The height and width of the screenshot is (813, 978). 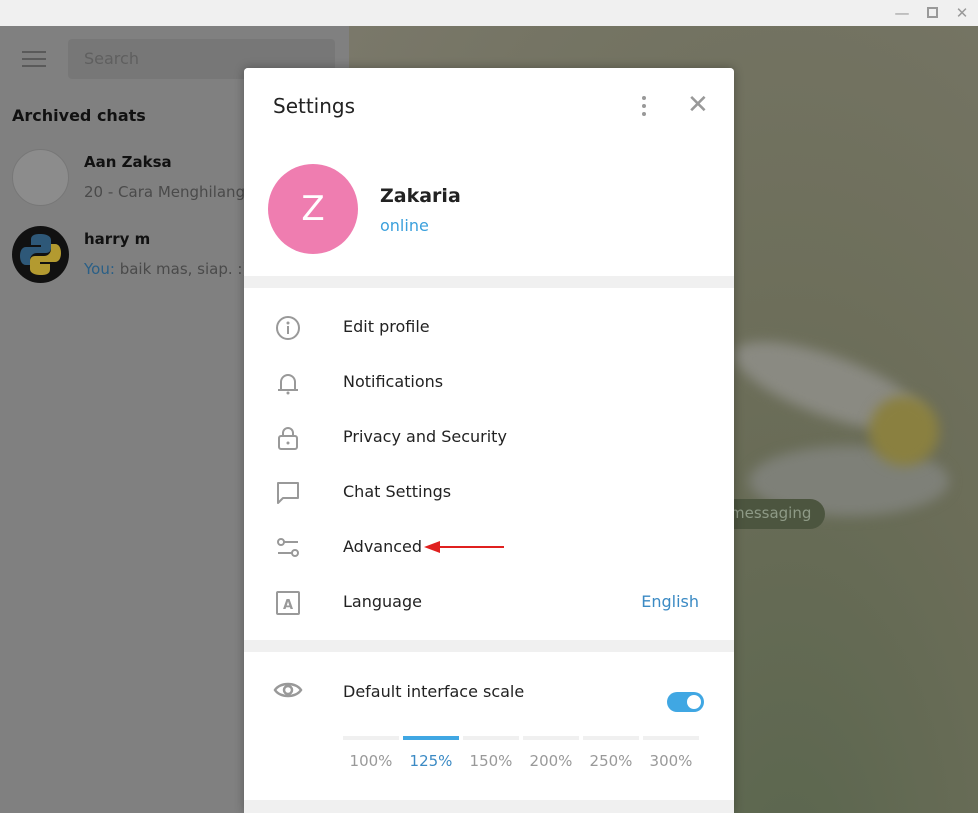 What do you see at coordinates (489, 602) in the screenshot?
I see `menu-item-language: A Language English` at bounding box center [489, 602].